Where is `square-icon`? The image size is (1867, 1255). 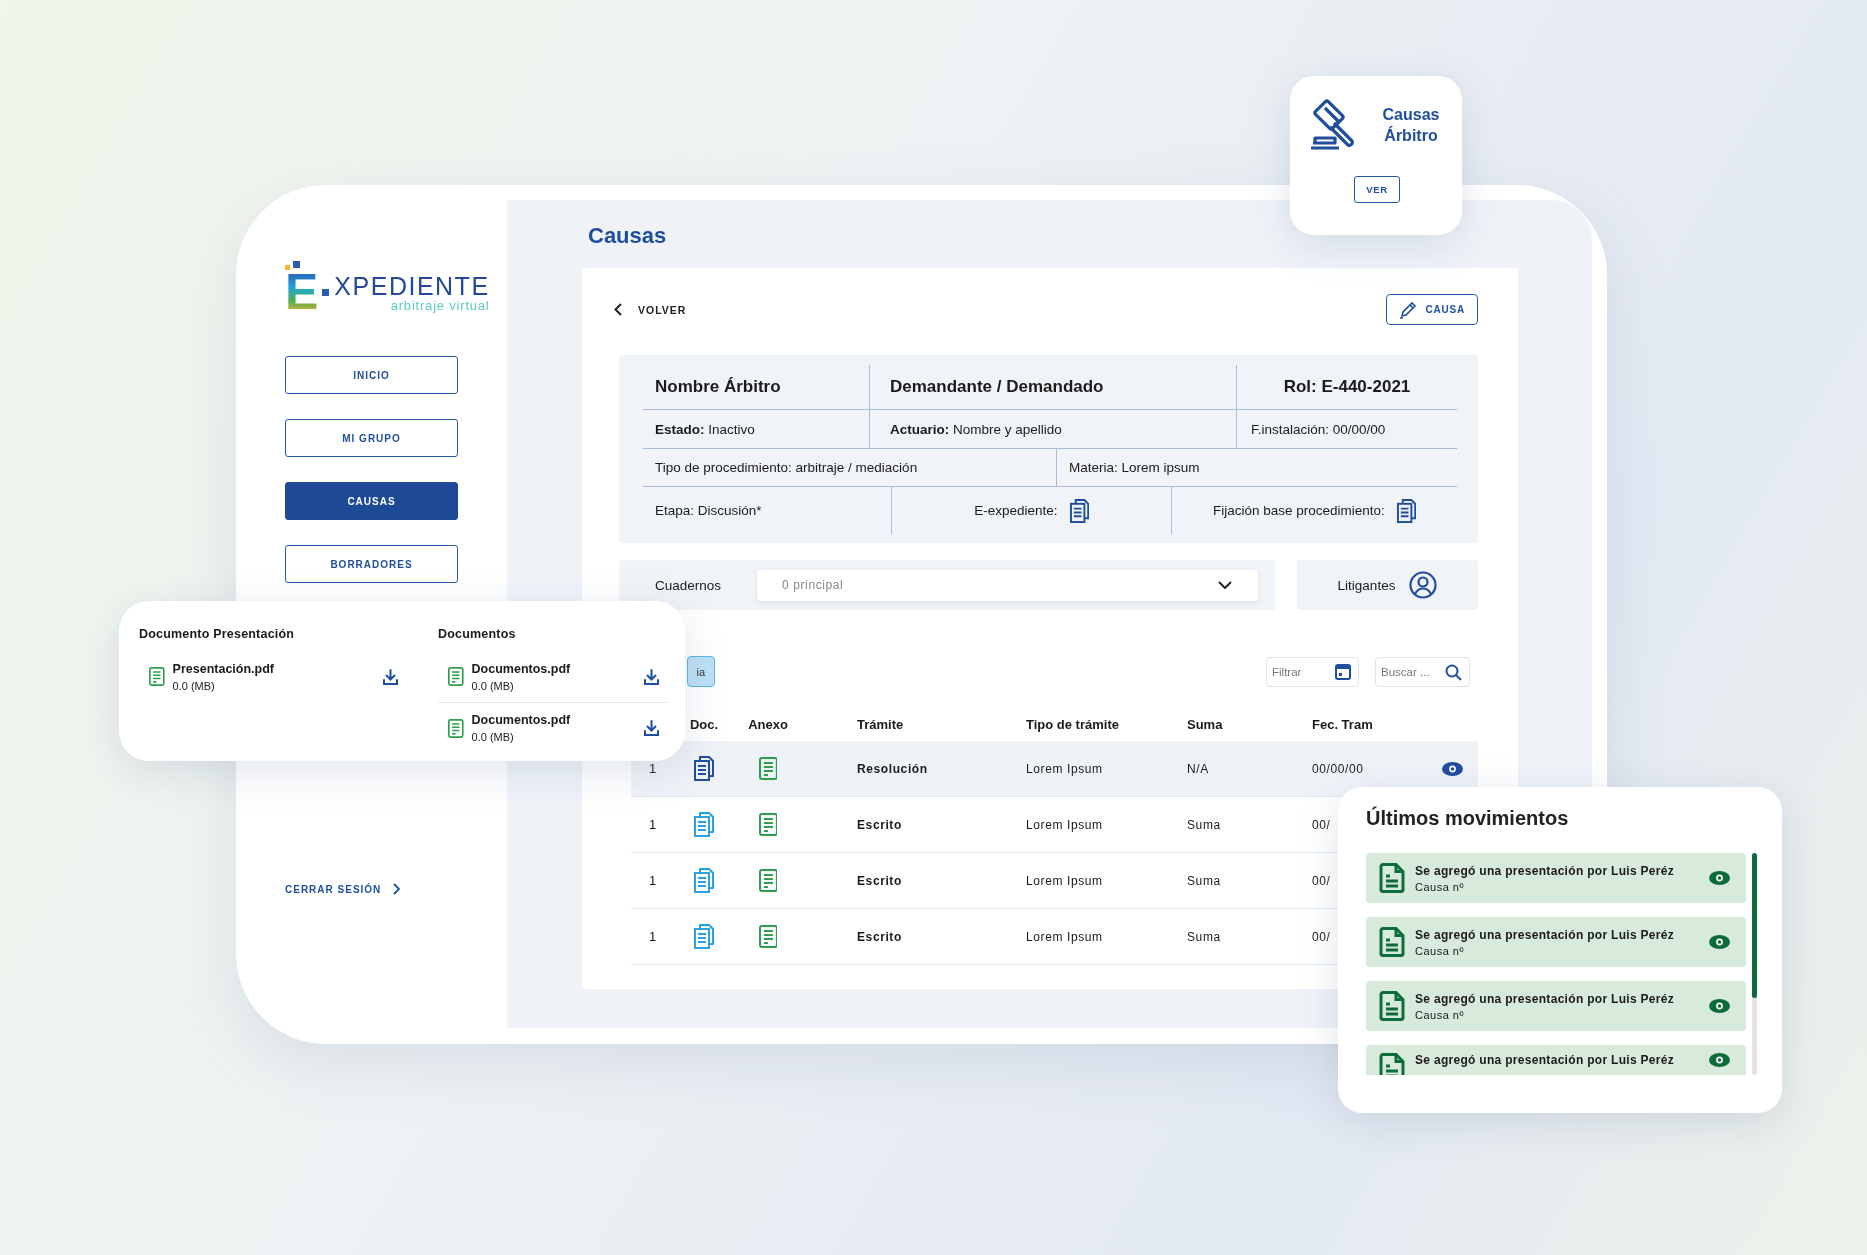
square-icon is located at coordinates (326, 292).